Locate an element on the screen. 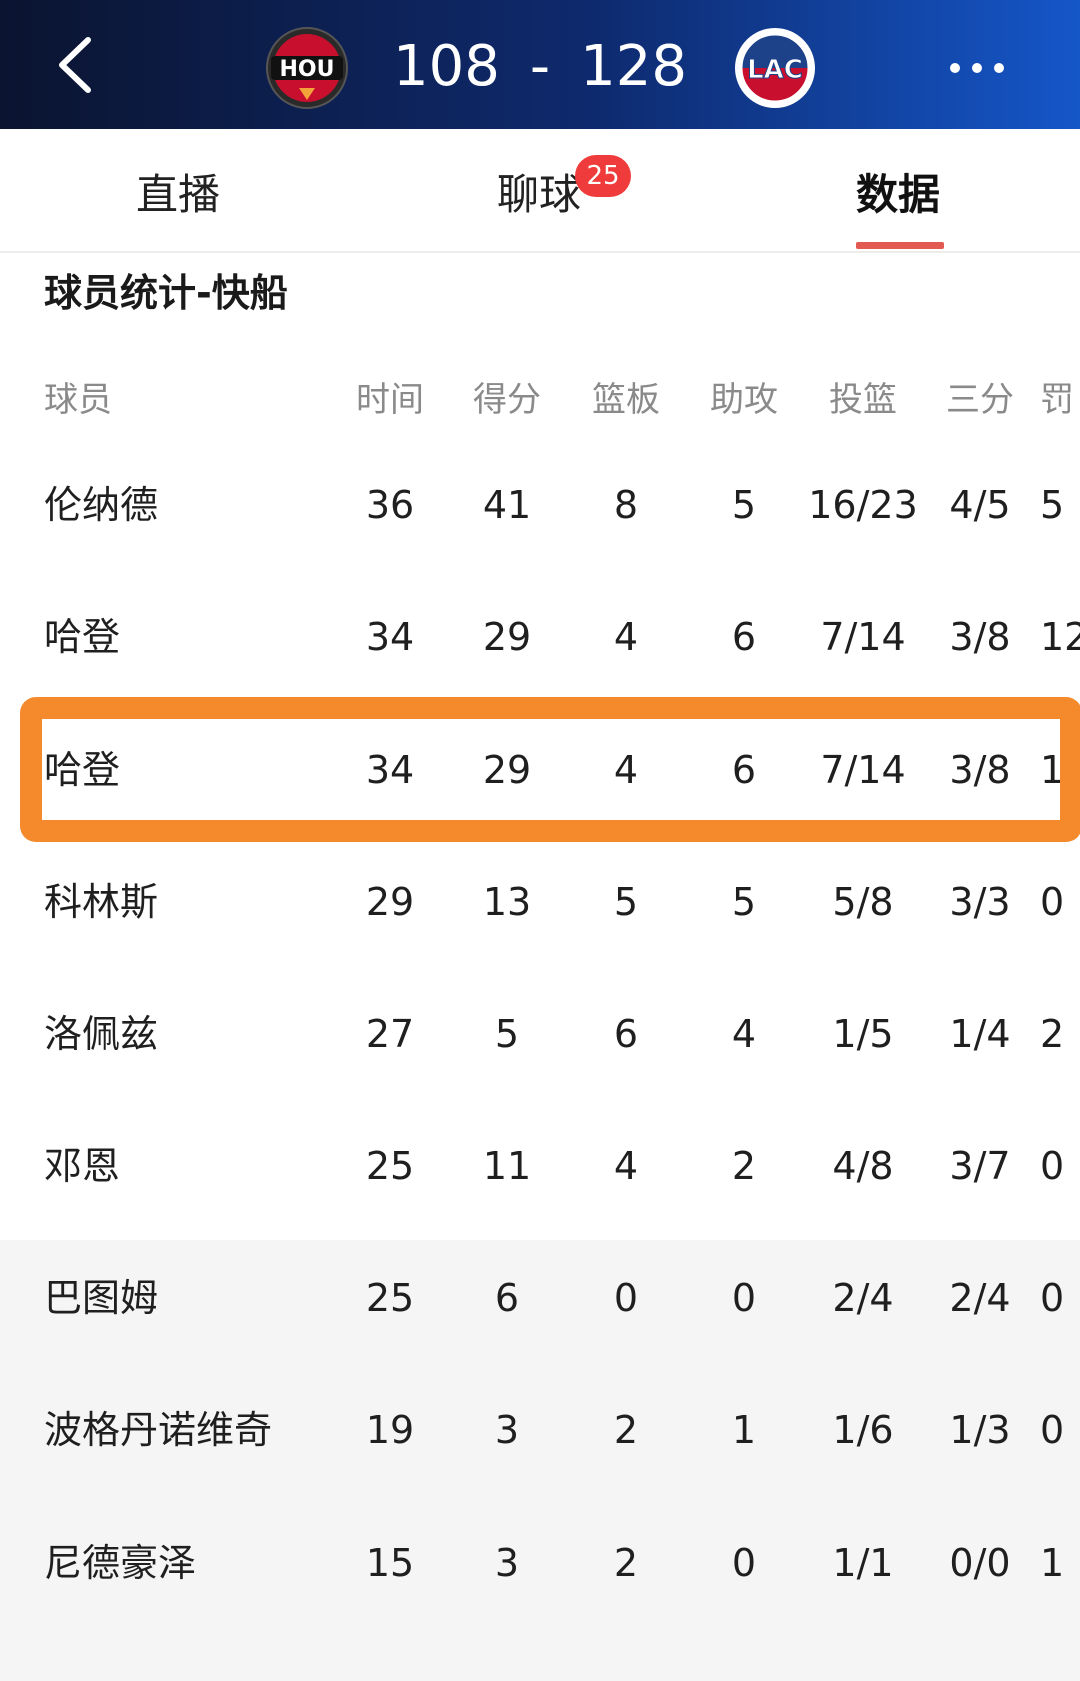 This screenshot has width=1080, height=1681. stat-time: 29 is located at coordinates (390, 902).